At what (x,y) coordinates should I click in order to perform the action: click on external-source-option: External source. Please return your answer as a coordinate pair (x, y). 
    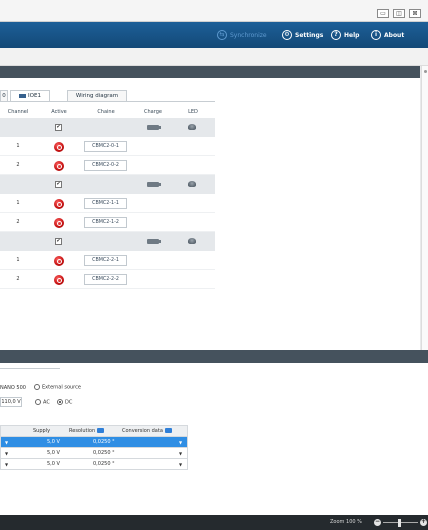
    Looking at the image, I should click on (57, 387).